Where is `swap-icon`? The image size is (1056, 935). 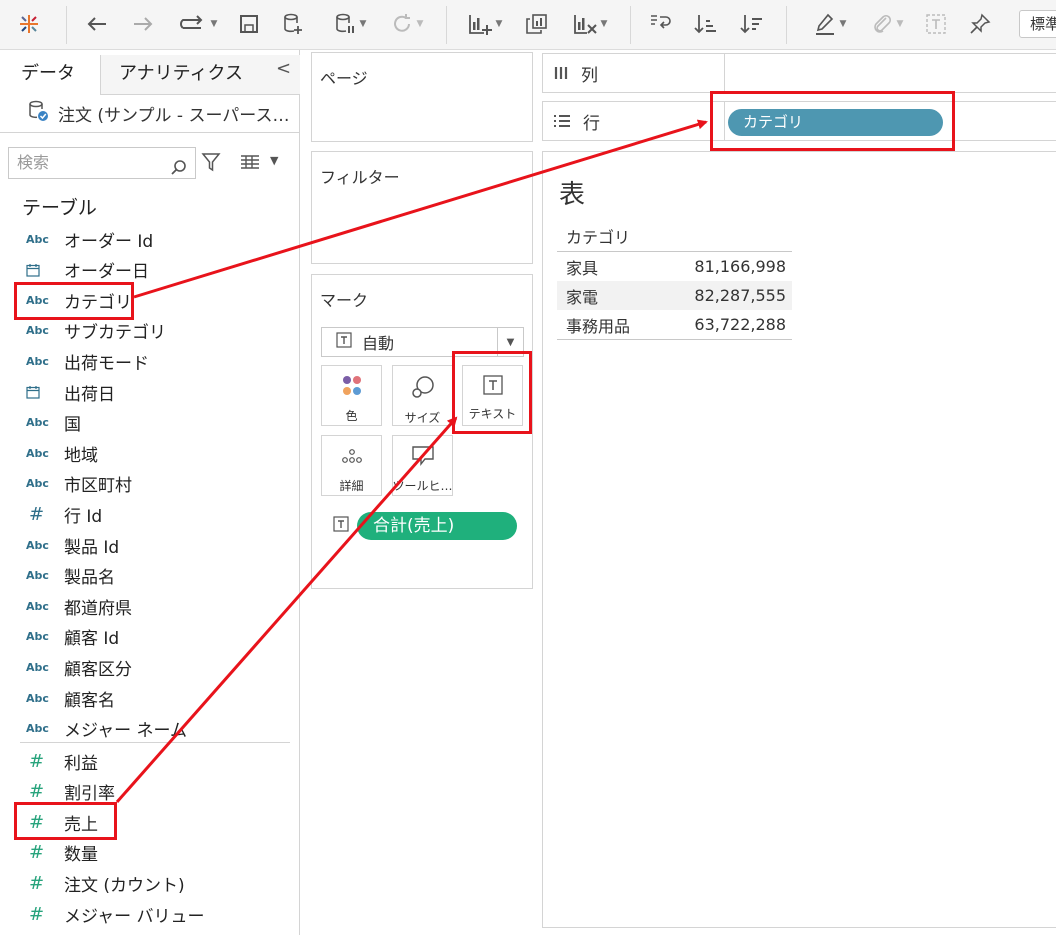
swap-icon is located at coordinates (660, 24).